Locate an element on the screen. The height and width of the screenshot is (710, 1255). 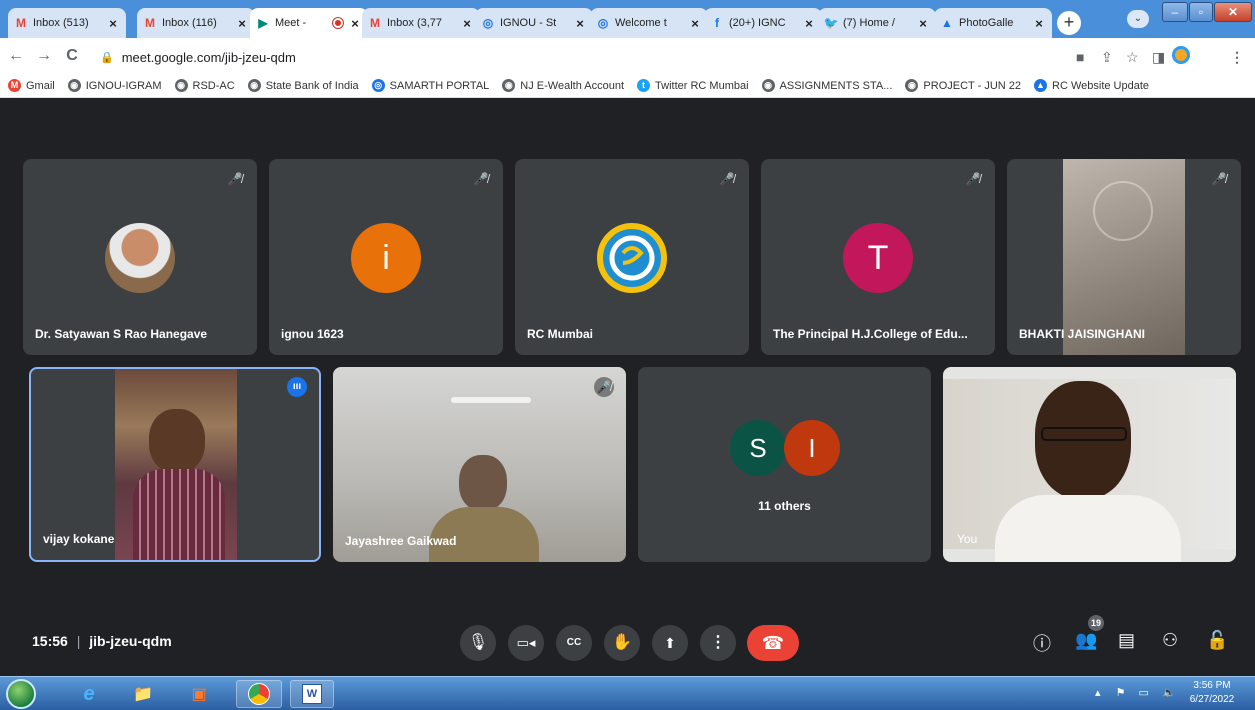
internet-explorer-icon: e is located at coordinates (89, 694).